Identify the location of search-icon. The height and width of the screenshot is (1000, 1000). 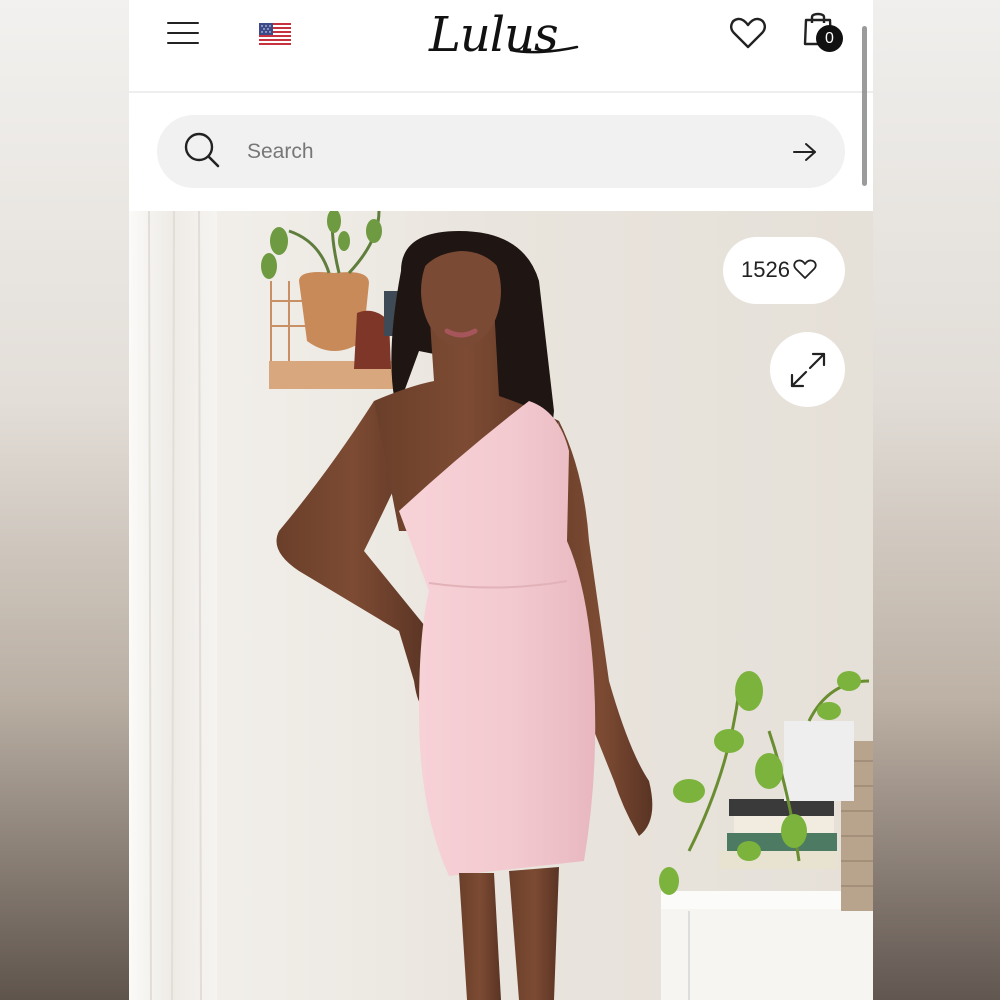
(203, 151).